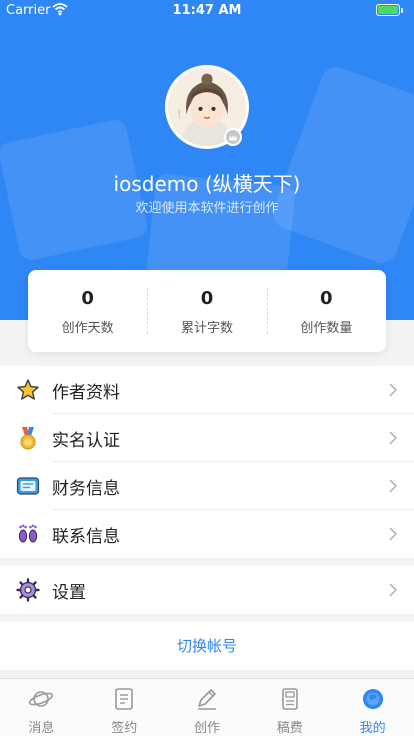  What do you see at coordinates (326, 311) in the screenshot?
I see `stat-work-count: 0 创作数量` at bounding box center [326, 311].